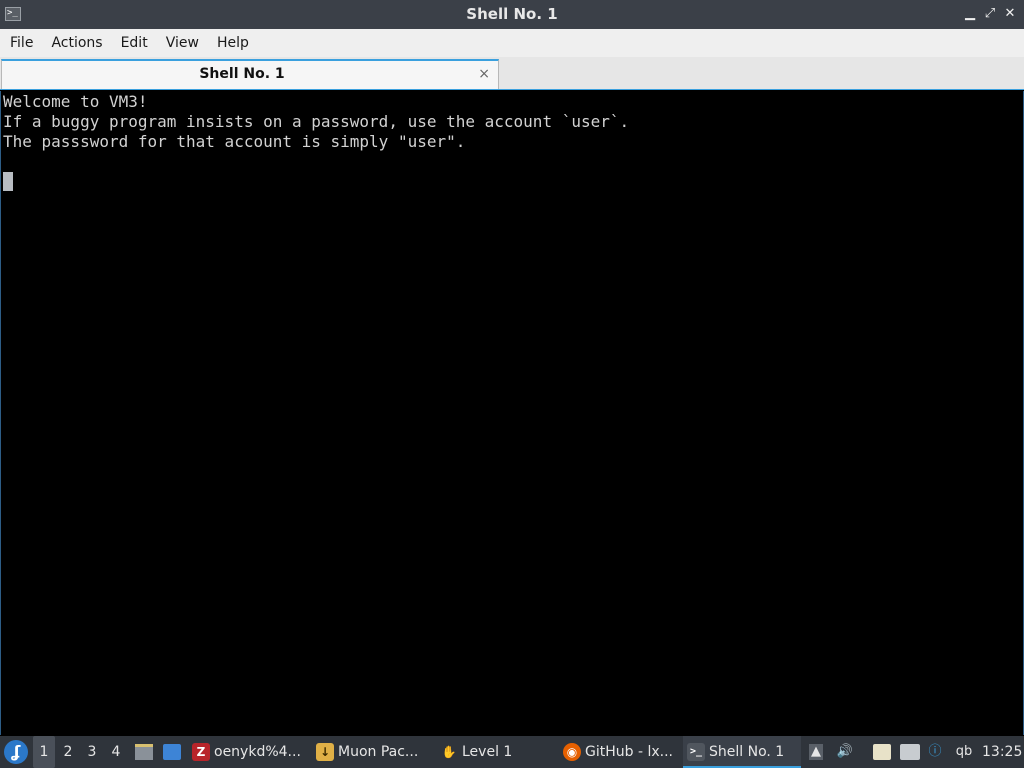 This screenshot has width=1024, height=768. Describe the element at coordinates (325, 752) in the screenshot. I see `package-manager-icon: ↓` at that location.